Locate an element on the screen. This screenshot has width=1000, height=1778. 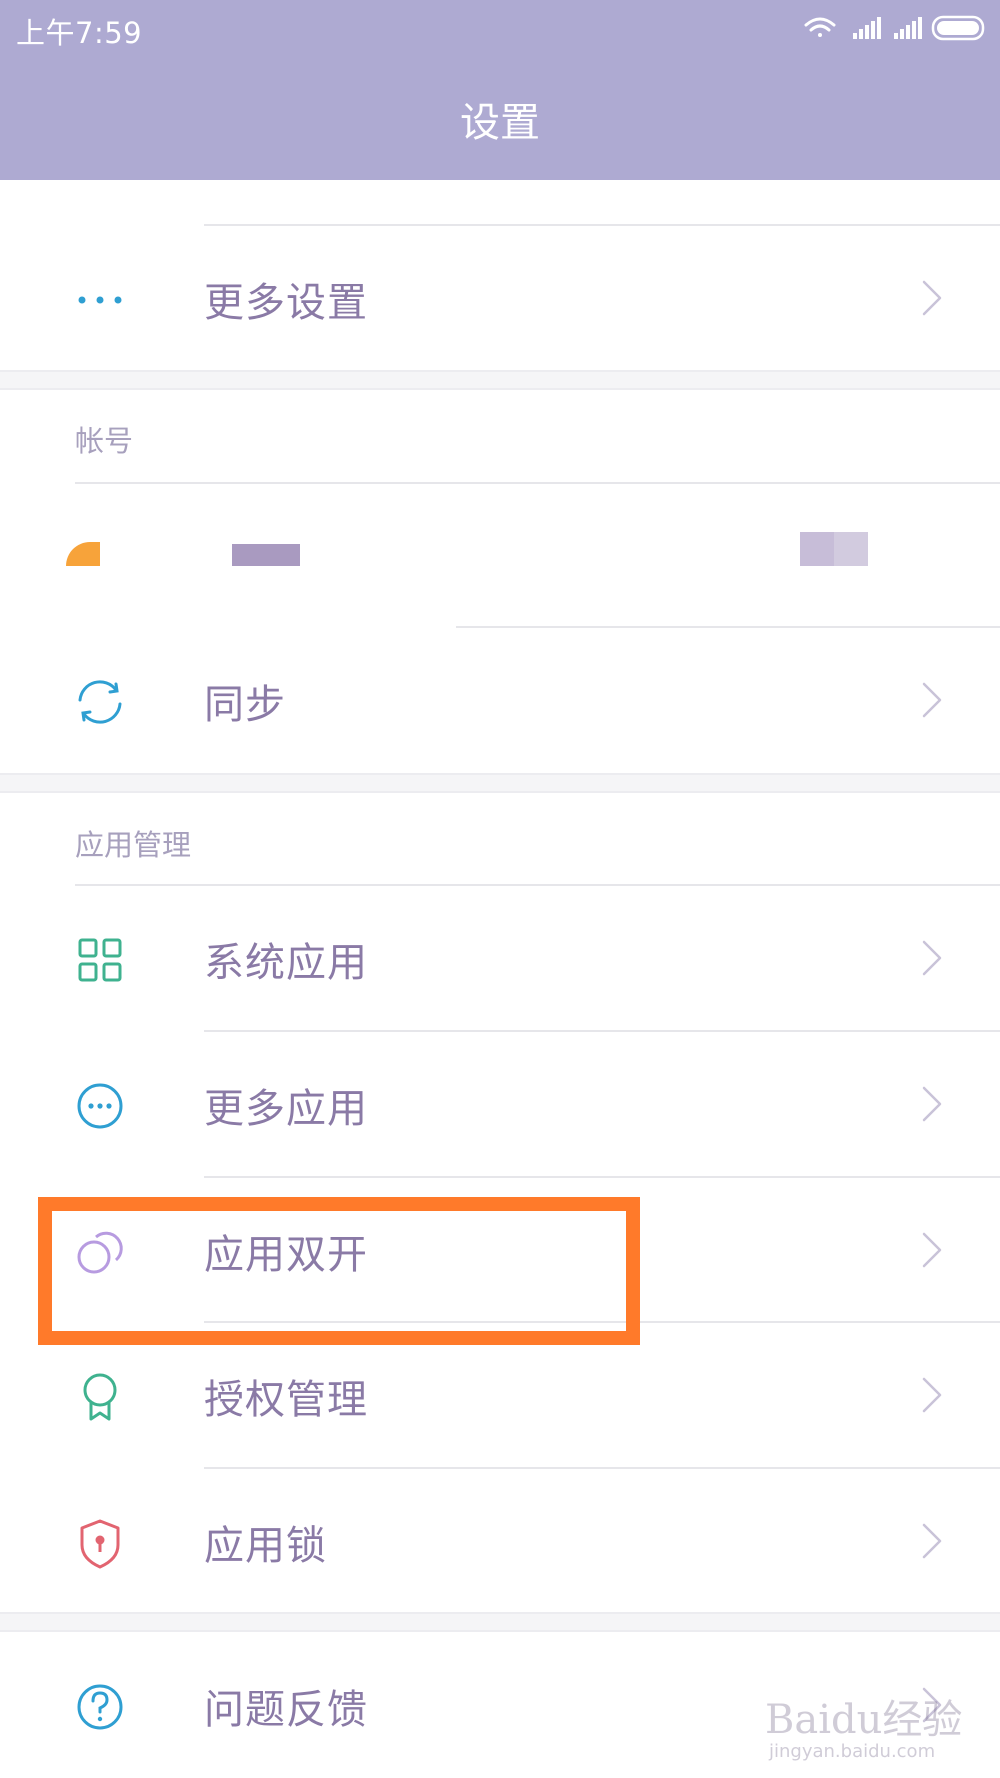
row-system-apps: 系统应用 is located at coordinates (500, 958).